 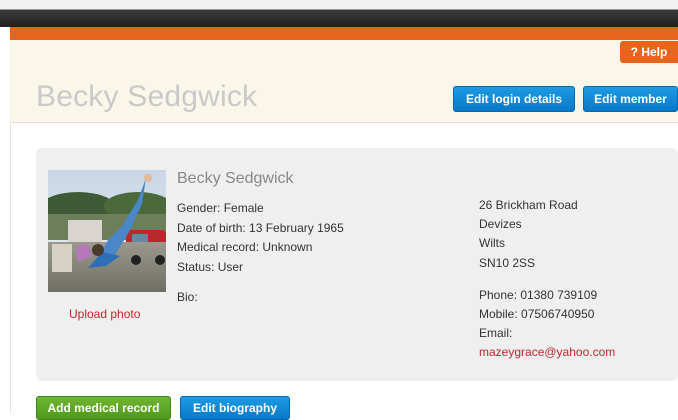 What do you see at coordinates (260, 228) in the screenshot?
I see `dob-text: Date of birth: 13 February 1965` at bounding box center [260, 228].